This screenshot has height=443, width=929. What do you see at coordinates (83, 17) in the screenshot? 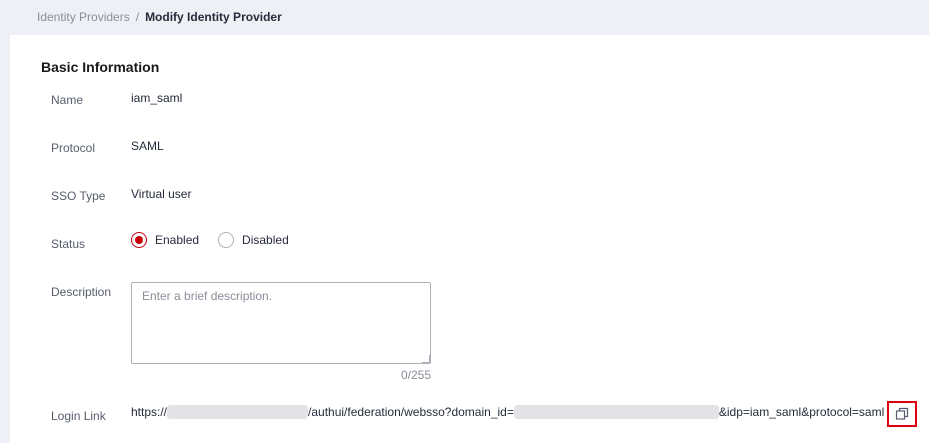
I see `breadcrumb-identity-providers: Identity Providers` at bounding box center [83, 17].